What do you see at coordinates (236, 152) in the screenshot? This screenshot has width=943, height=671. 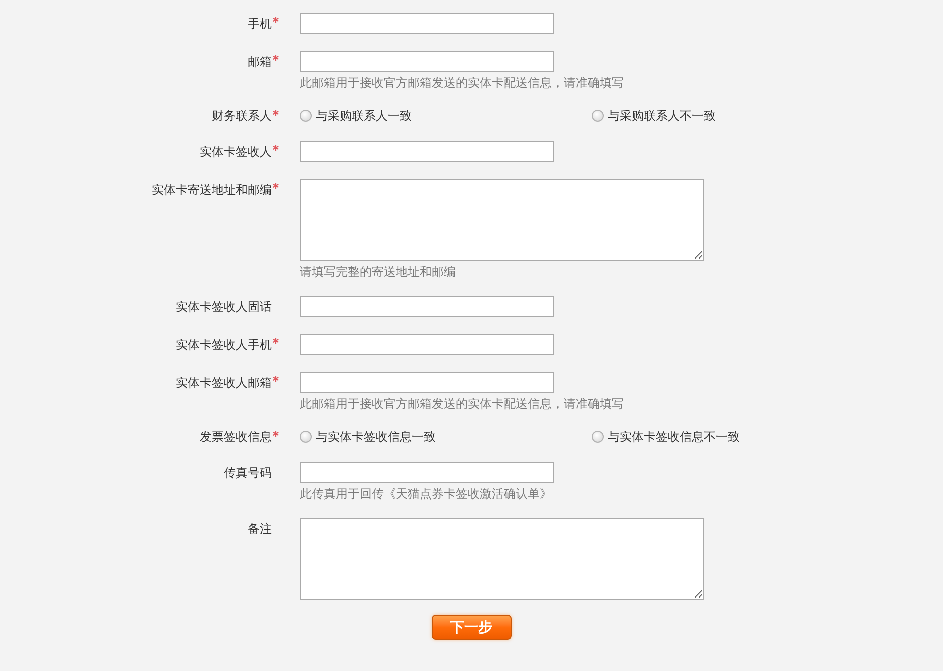 I see `field-label: 实体卡签收人` at bounding box center [236, 152].